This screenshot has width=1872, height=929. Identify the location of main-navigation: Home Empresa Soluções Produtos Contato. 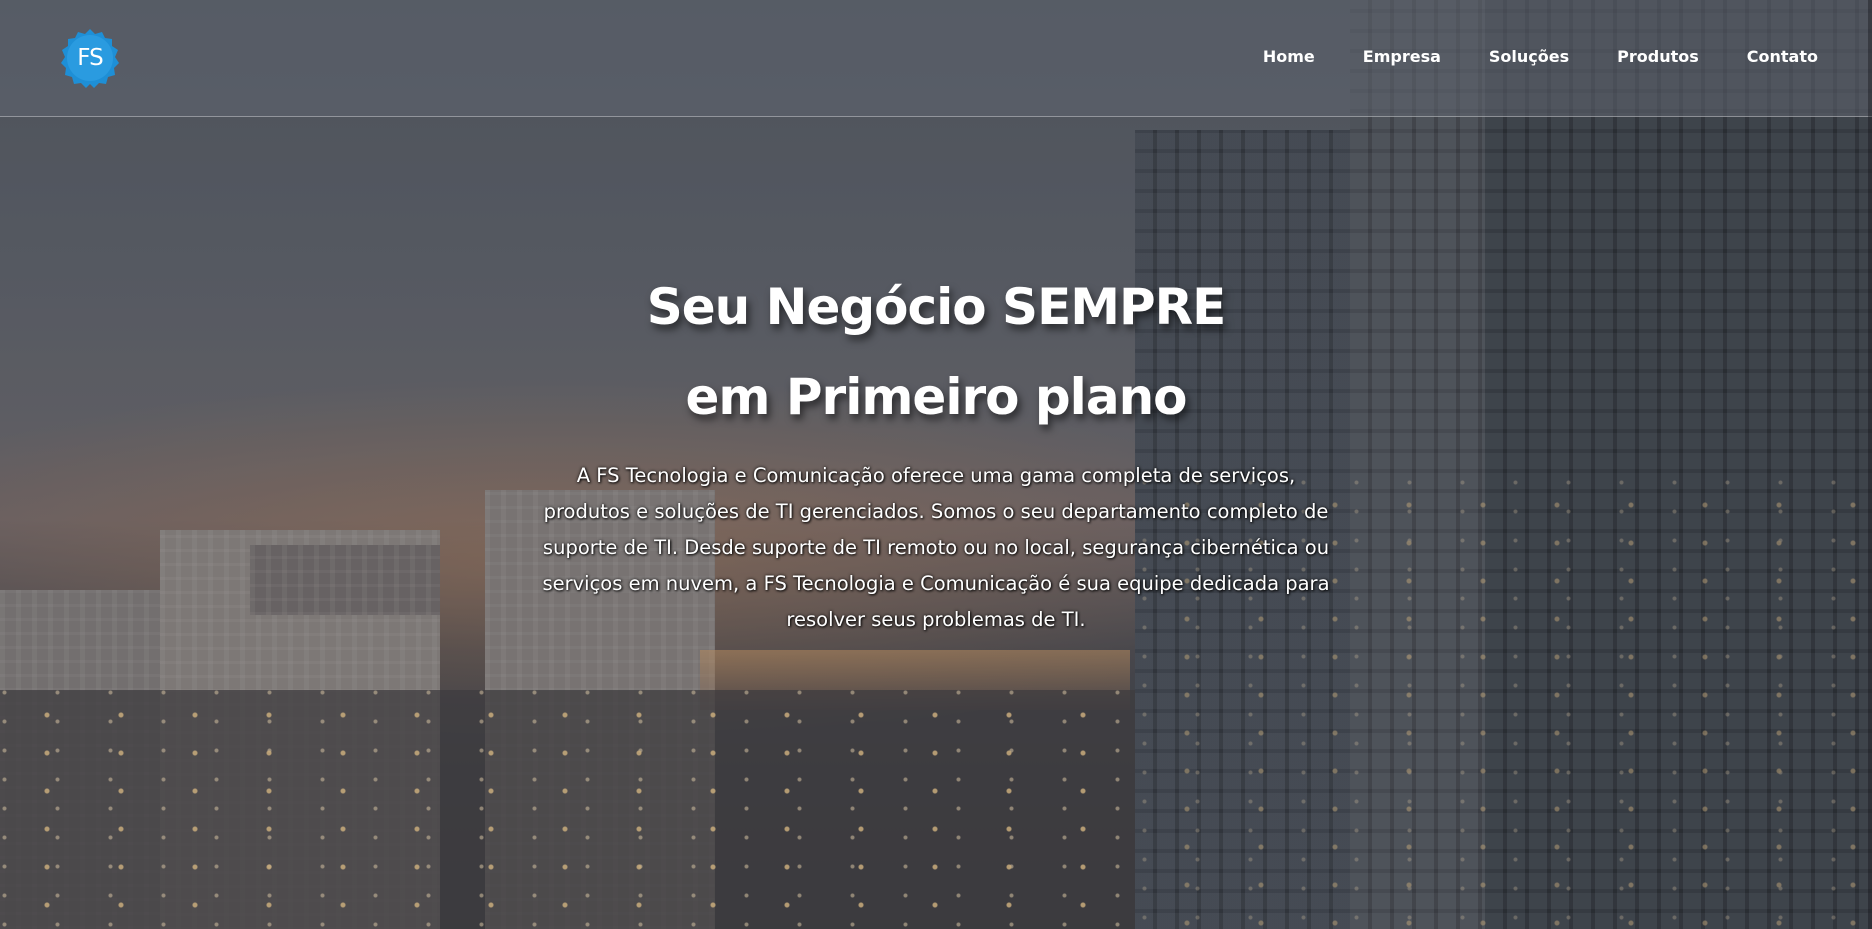
(1540, 57).